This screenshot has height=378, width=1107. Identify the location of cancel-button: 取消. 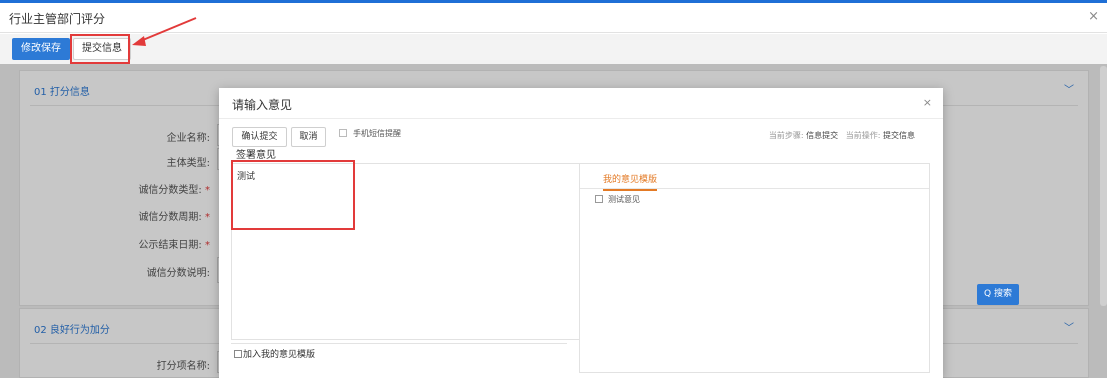
(308, 137).